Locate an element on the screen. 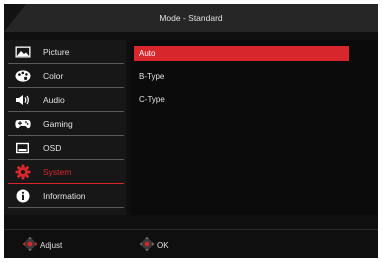 Image resolution: width=382 pixels, height=262 pixels. osd-icon is located at coordinates (23, 148).